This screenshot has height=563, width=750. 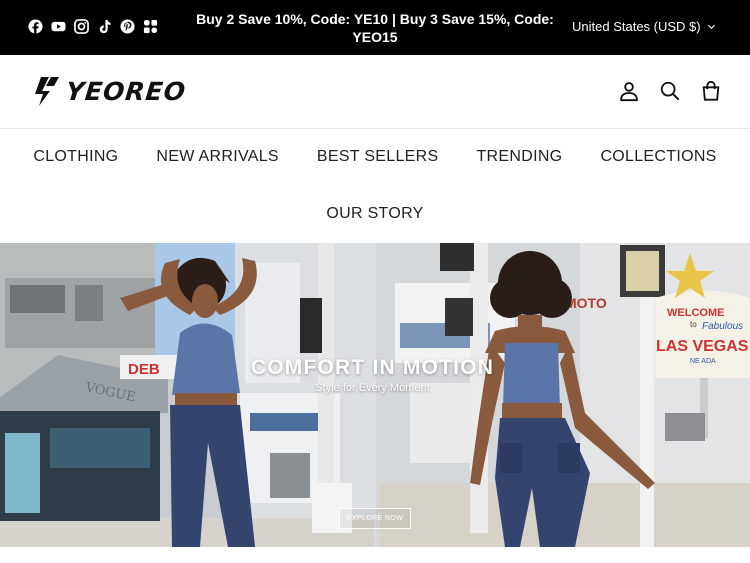 I want to click on header-icons, so click(x=670, y=91).